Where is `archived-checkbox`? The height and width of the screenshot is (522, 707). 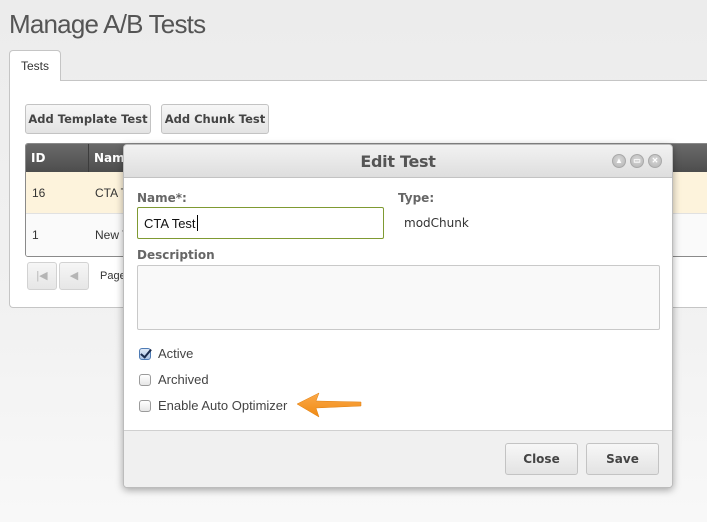
archived-checkbox is located at coordinates (145, 379).